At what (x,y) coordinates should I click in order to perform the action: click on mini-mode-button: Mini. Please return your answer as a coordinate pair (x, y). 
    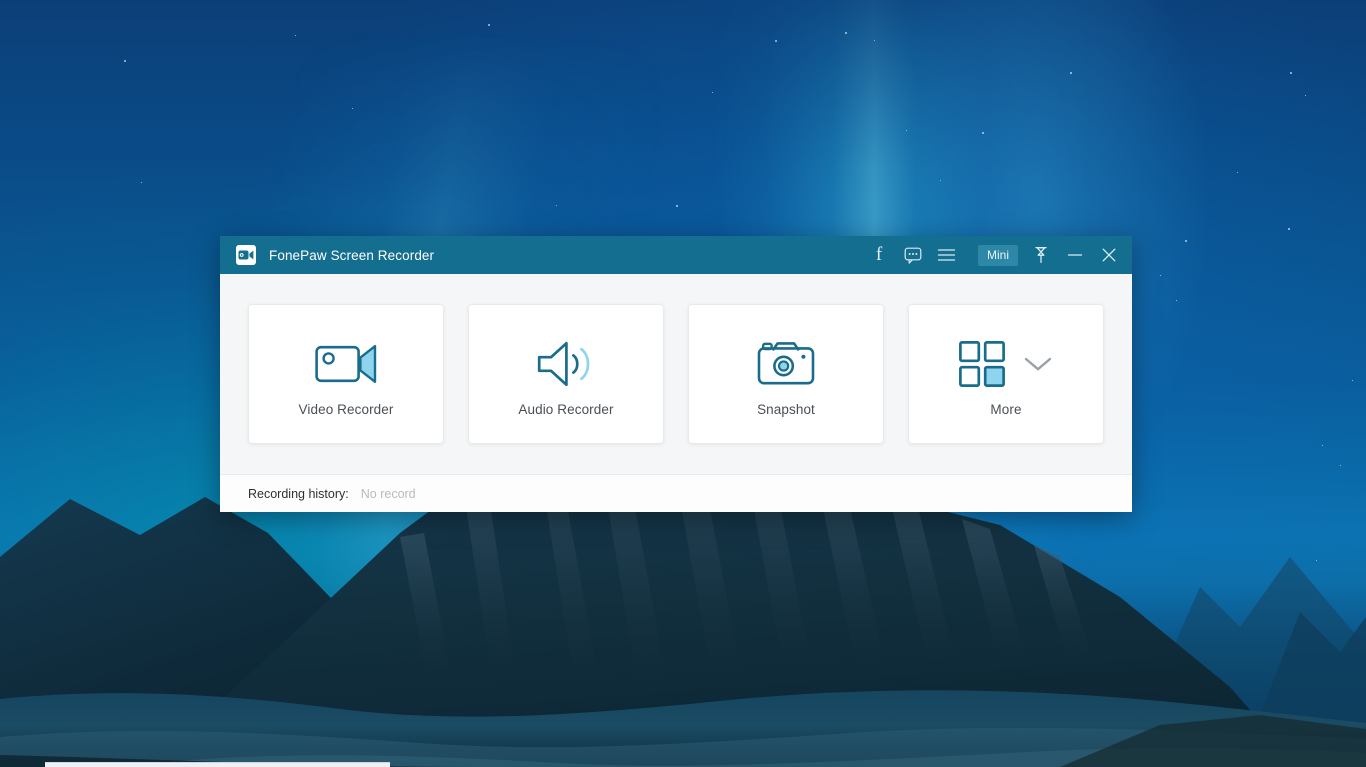
    Looking at the image, I should click on (997, 255).